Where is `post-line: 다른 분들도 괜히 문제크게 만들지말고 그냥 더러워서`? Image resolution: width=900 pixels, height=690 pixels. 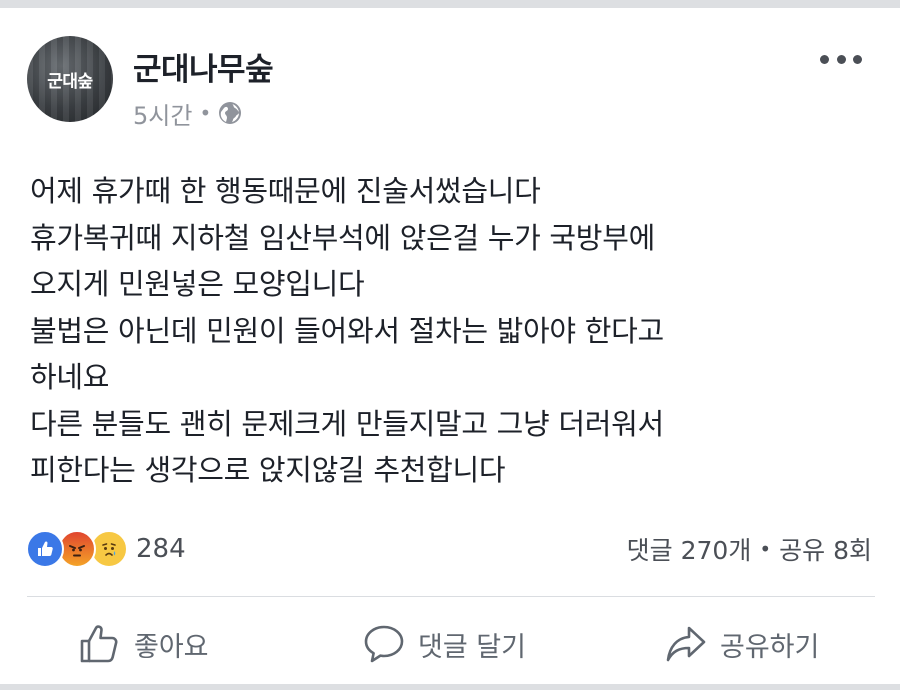 post-line: 다른 분들도 괜히 문제크게 만들지말고 그냥 더러워서 is located at coordinates (347, 423).